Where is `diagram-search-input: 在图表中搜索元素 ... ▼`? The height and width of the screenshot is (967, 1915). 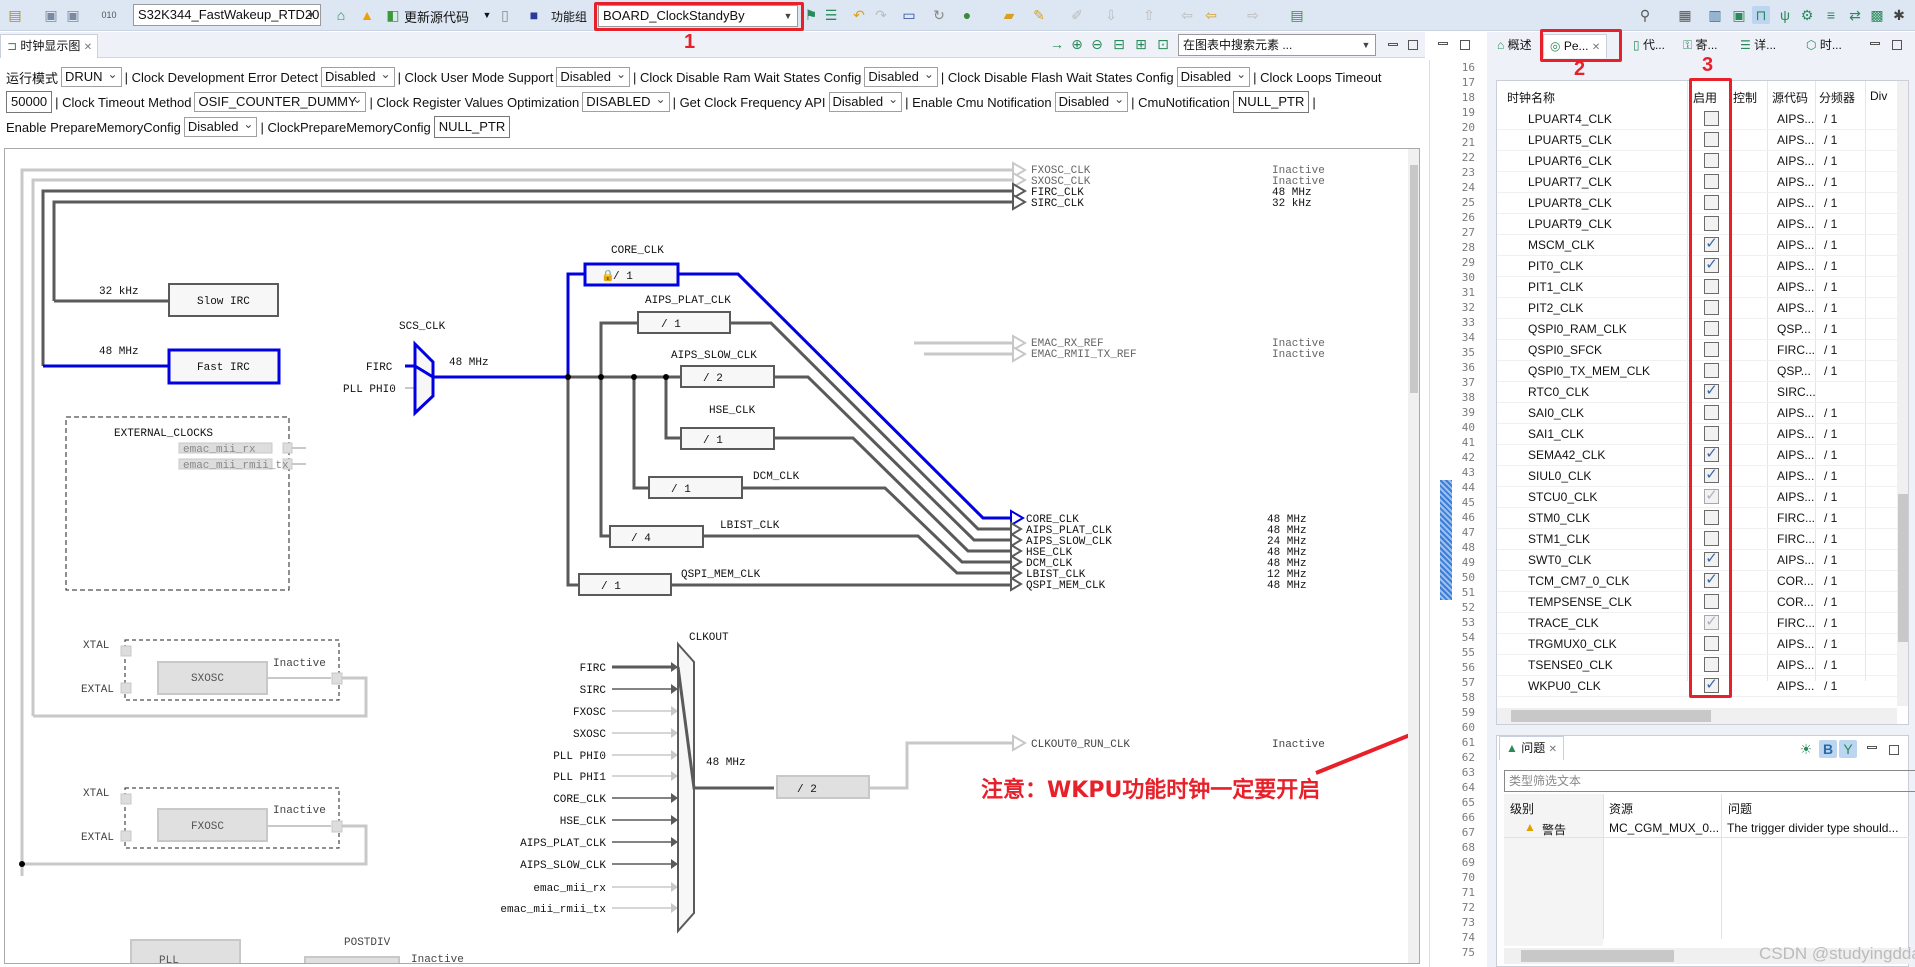 diagram-search-input: 在图表中搜索元素 ... ▼ is located at coordinates (1277, 45).